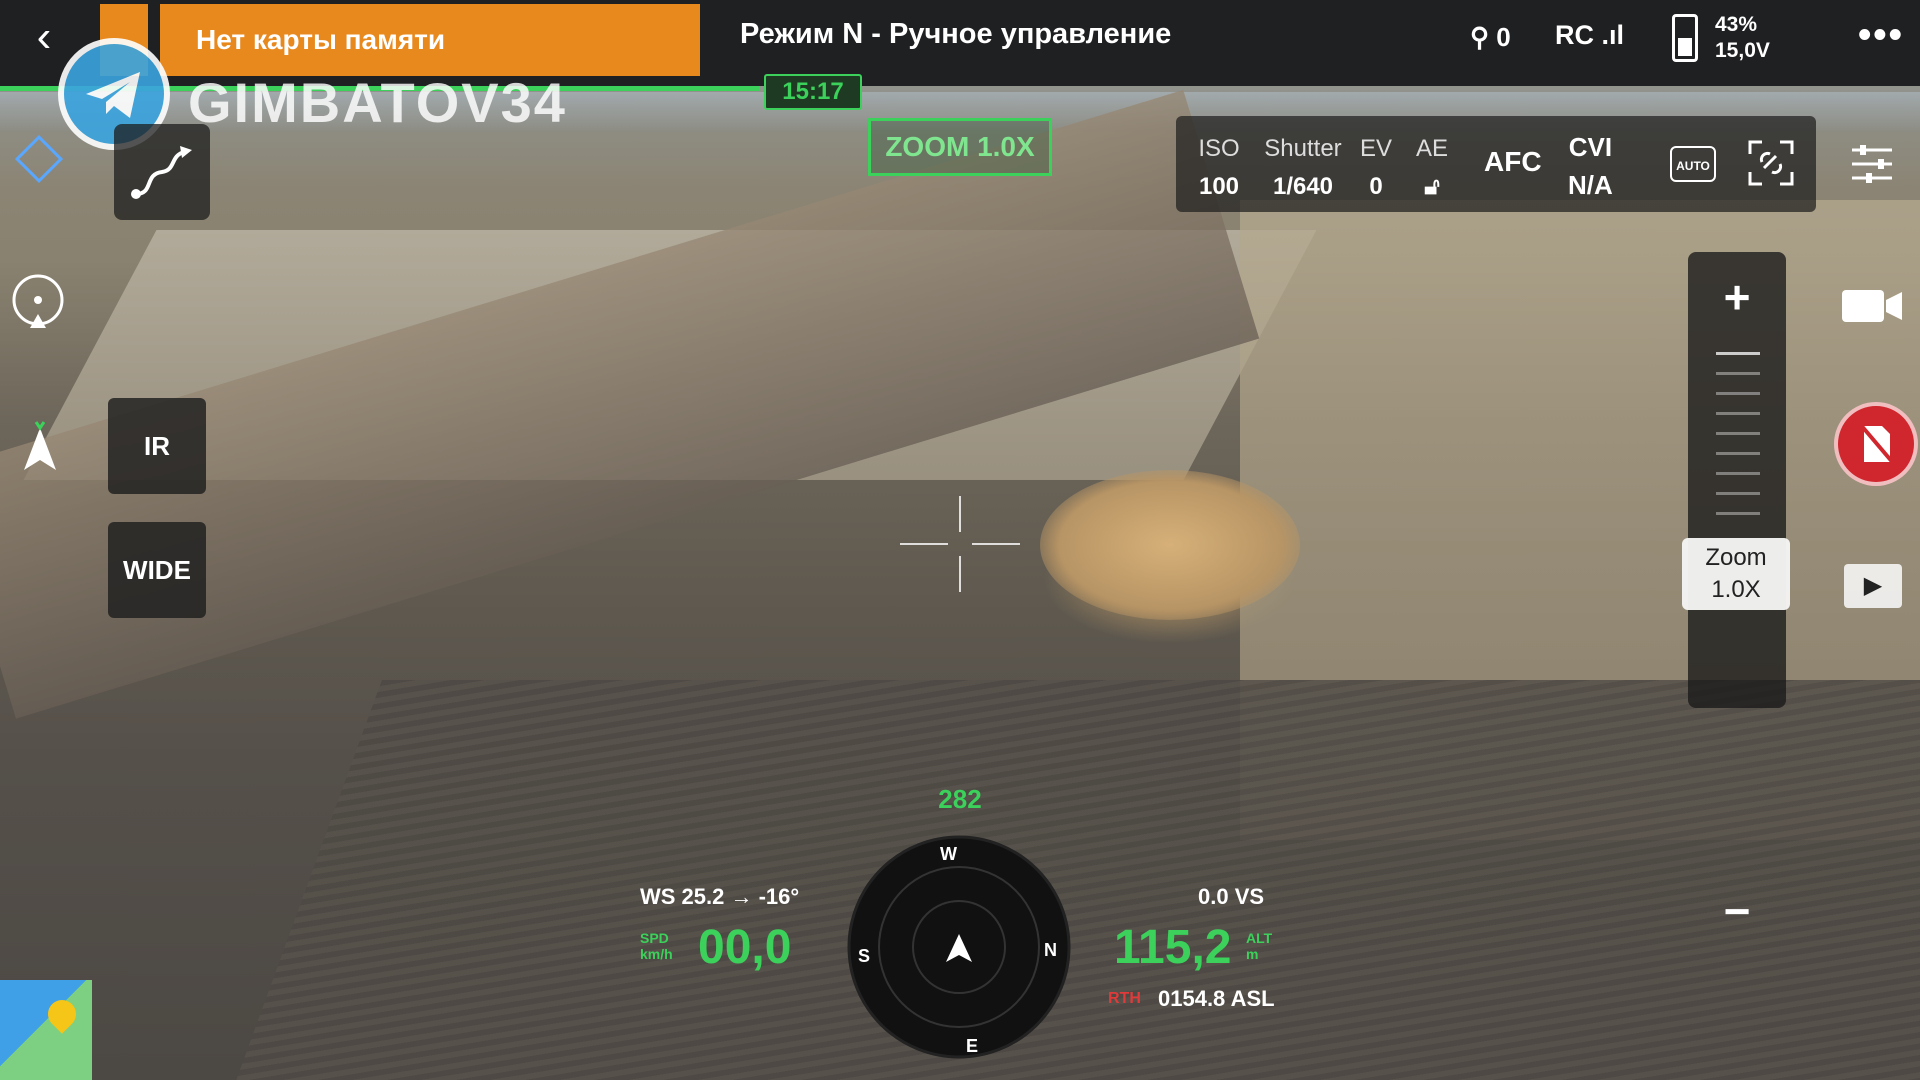 The image size is (1920, 1080). Describe the element at coordinates (377, 102) in the screenshot. I see `watermark-text: GIMBATOV34` at that location.